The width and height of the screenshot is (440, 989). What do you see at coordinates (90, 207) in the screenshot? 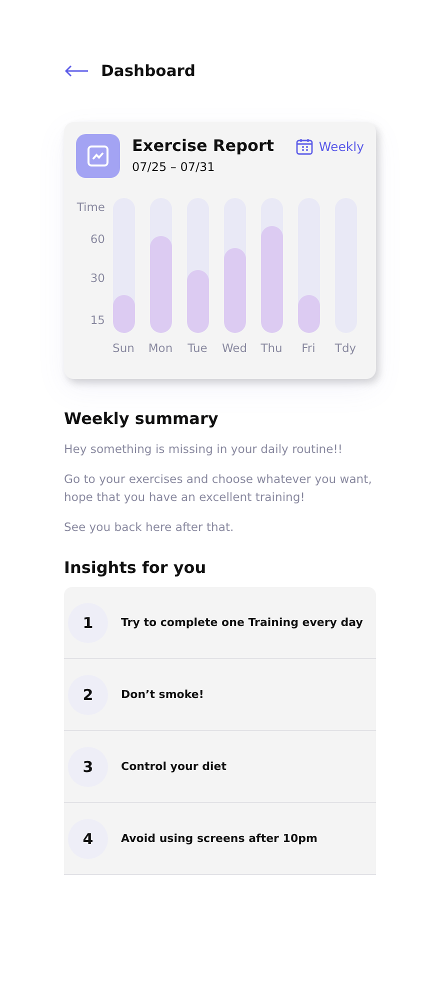
I see `axis-title: Time` at bounding box center [90, 207].